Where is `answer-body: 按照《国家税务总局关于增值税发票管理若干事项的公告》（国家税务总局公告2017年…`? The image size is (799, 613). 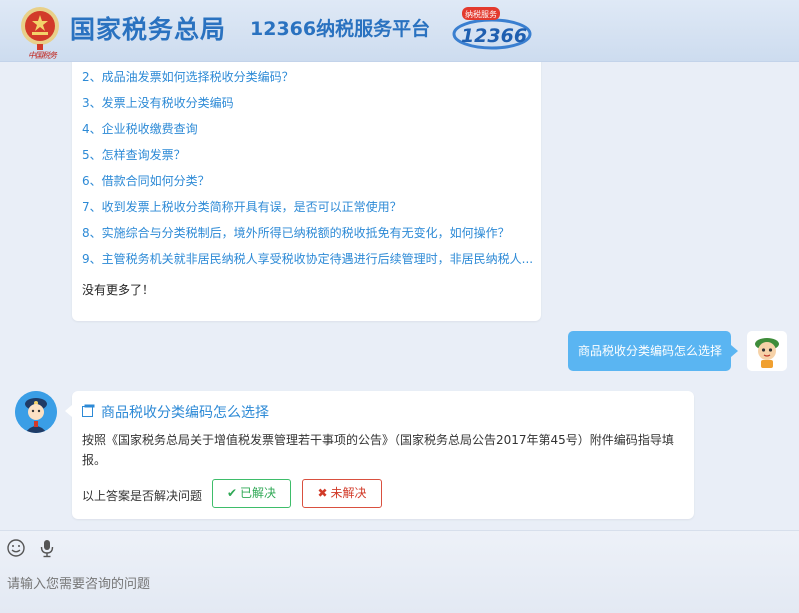 answer-body: 按照《国家税务总局关于增值税发票管理若干事项的公告》（国家税务总局公告2017年… is located at coordinates (378, 450).